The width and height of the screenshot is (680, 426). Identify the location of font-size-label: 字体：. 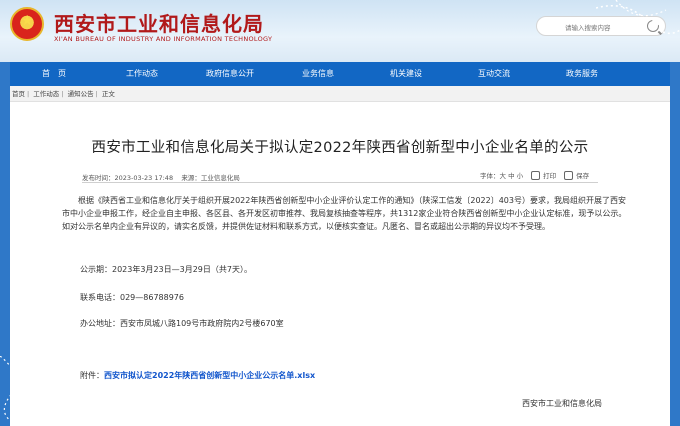
(490, 176).